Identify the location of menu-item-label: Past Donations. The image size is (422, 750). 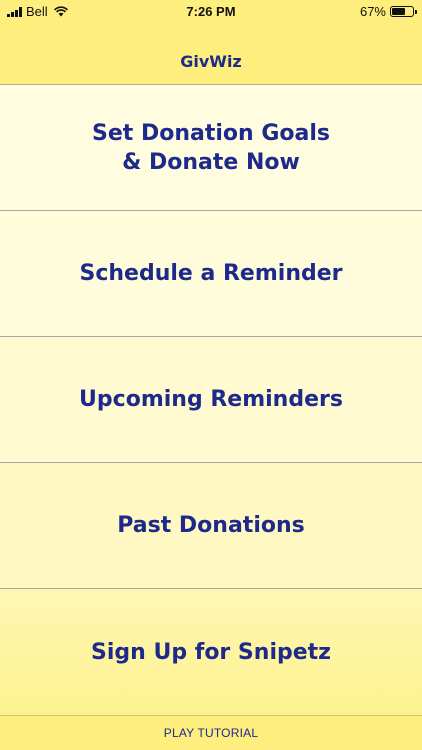
(211, 525).